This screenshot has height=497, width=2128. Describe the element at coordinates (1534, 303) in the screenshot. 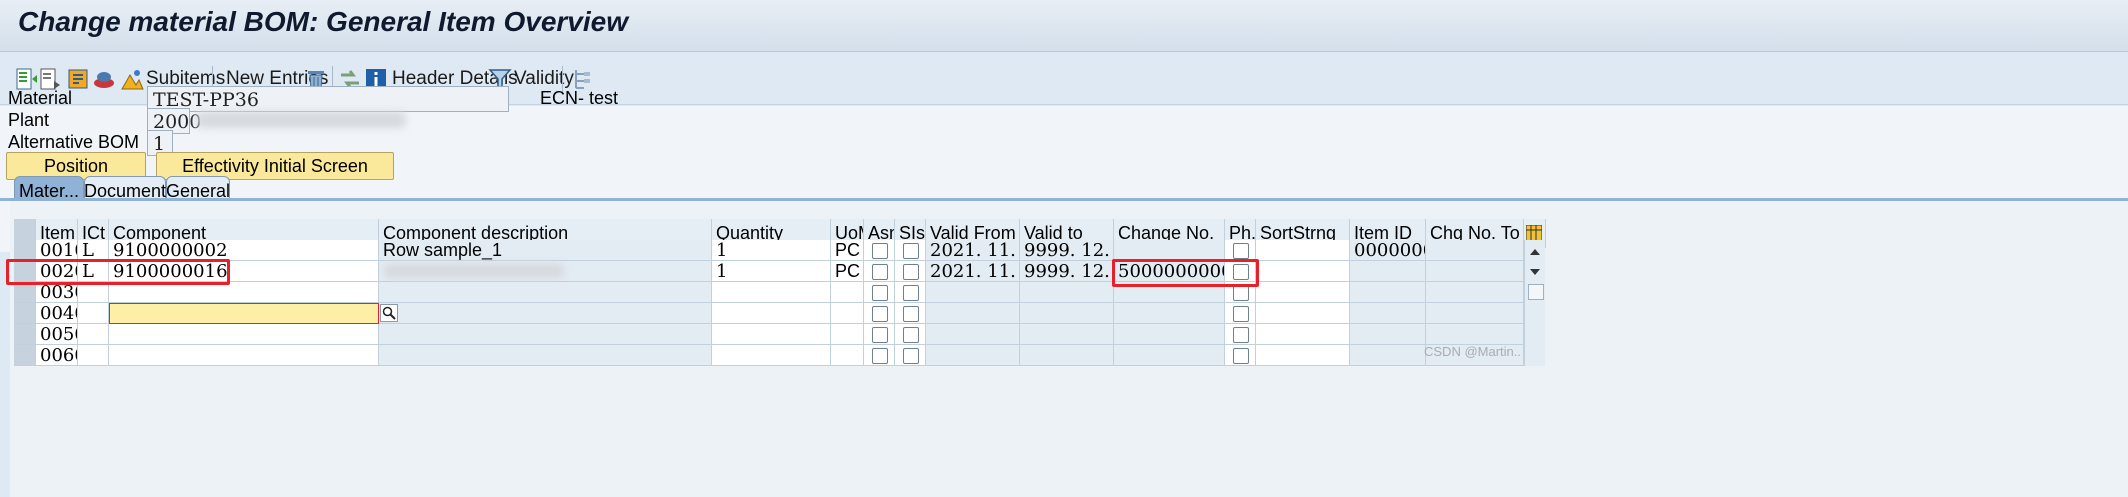

I see `vertical-scrollbar` at that location.